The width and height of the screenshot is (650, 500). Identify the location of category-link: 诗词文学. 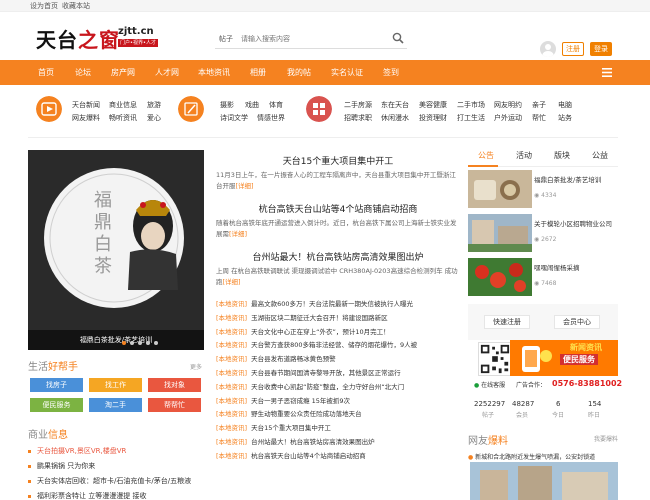
(234, 118).